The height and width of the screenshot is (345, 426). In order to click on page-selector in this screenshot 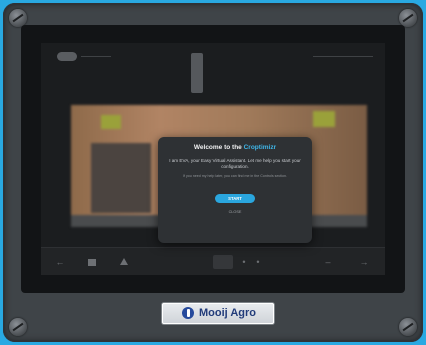, I will do `click(223, 262)`.